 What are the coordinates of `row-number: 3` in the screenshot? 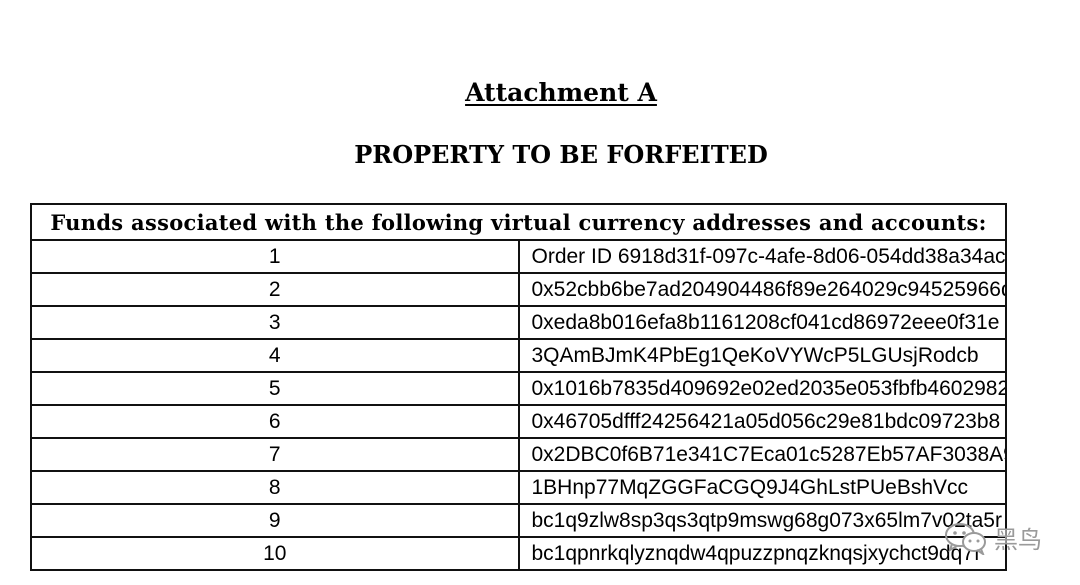 It's located at (275, 322).